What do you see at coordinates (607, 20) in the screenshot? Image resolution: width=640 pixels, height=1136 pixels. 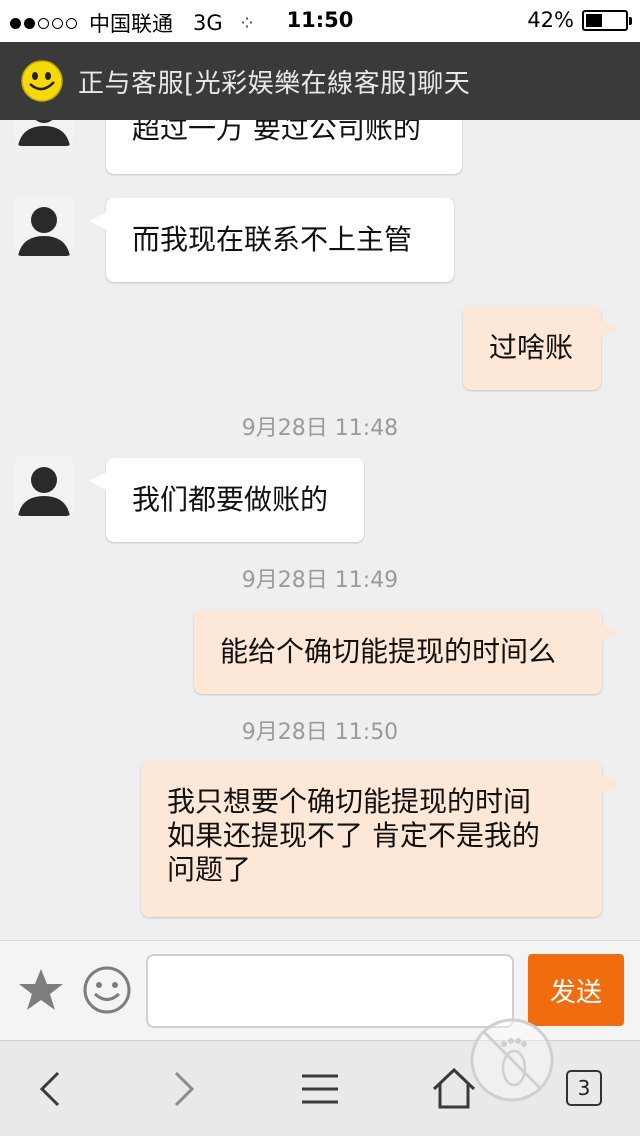 I see `battery-icon` at bounding box center [607, 20].